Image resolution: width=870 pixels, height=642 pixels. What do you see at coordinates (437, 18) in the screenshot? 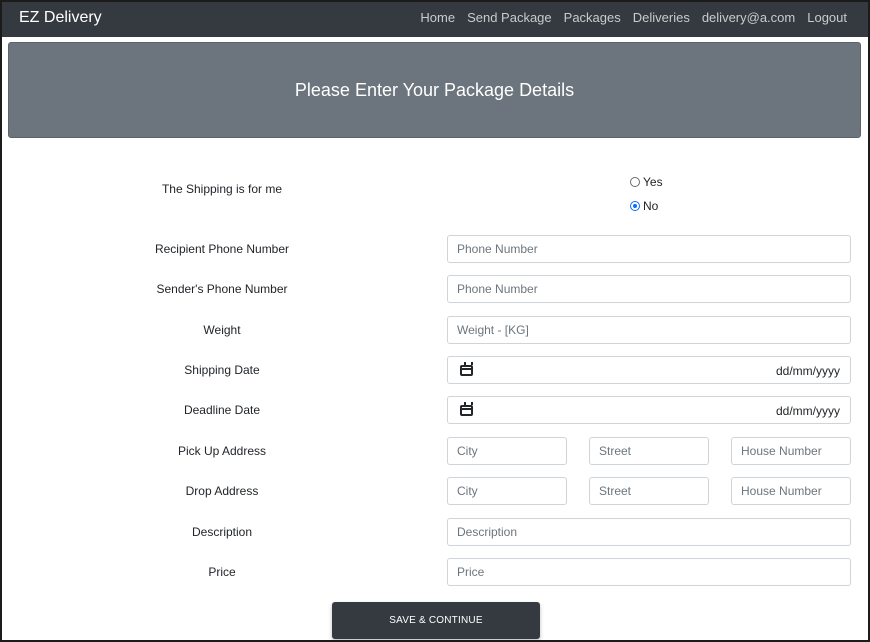
I see `nav-home-link: Home` at bounding box center [437, 18].